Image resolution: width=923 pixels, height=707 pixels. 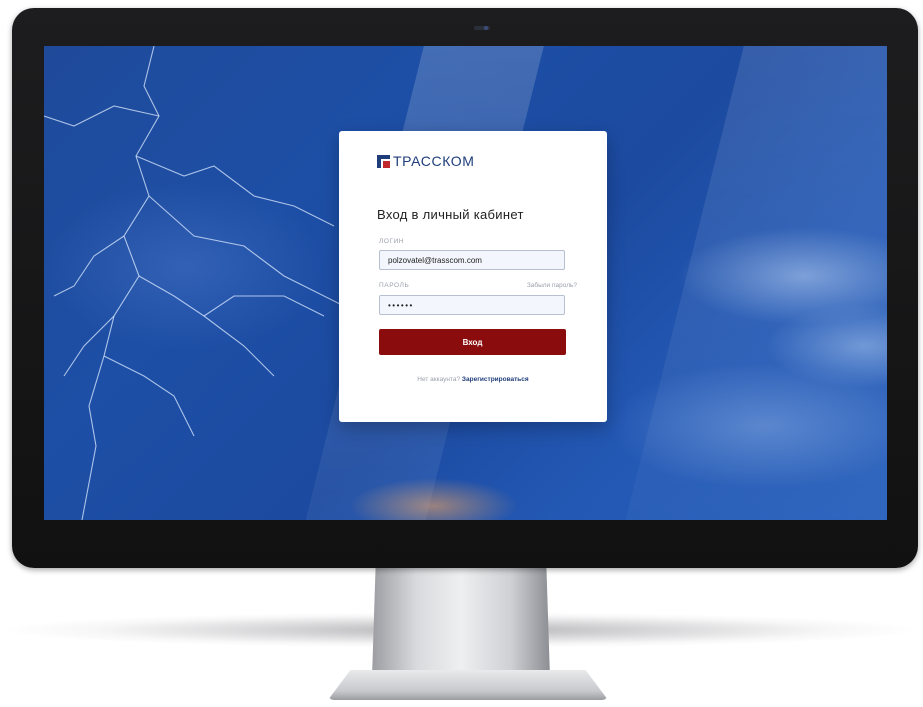 I want to click on brand-logo: ТРАССКОМ, so click(x=426, y=161).